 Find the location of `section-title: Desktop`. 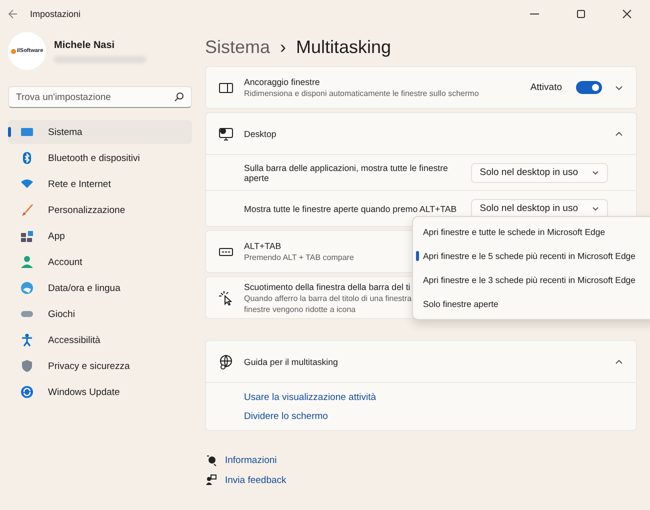

section-title: Desktop is located at coordinates (260, 133).